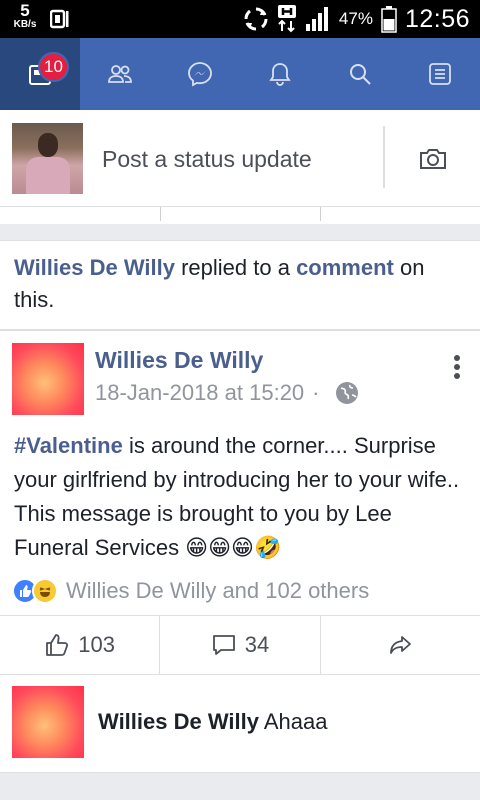 Image resolution: width=480 pixels, height=800 pixels. Describe the element at coordinates (48, 722) in the screenshot. I see `commenter-avatar` at that location.